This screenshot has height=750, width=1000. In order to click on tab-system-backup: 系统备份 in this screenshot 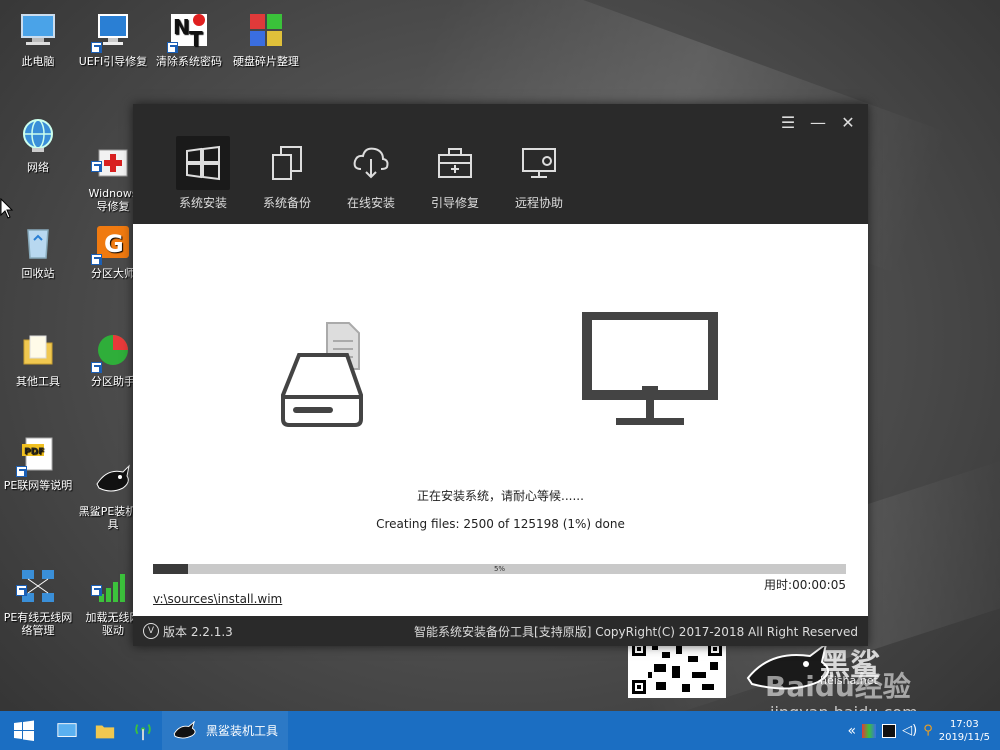, I will do `click(287, 176)`.